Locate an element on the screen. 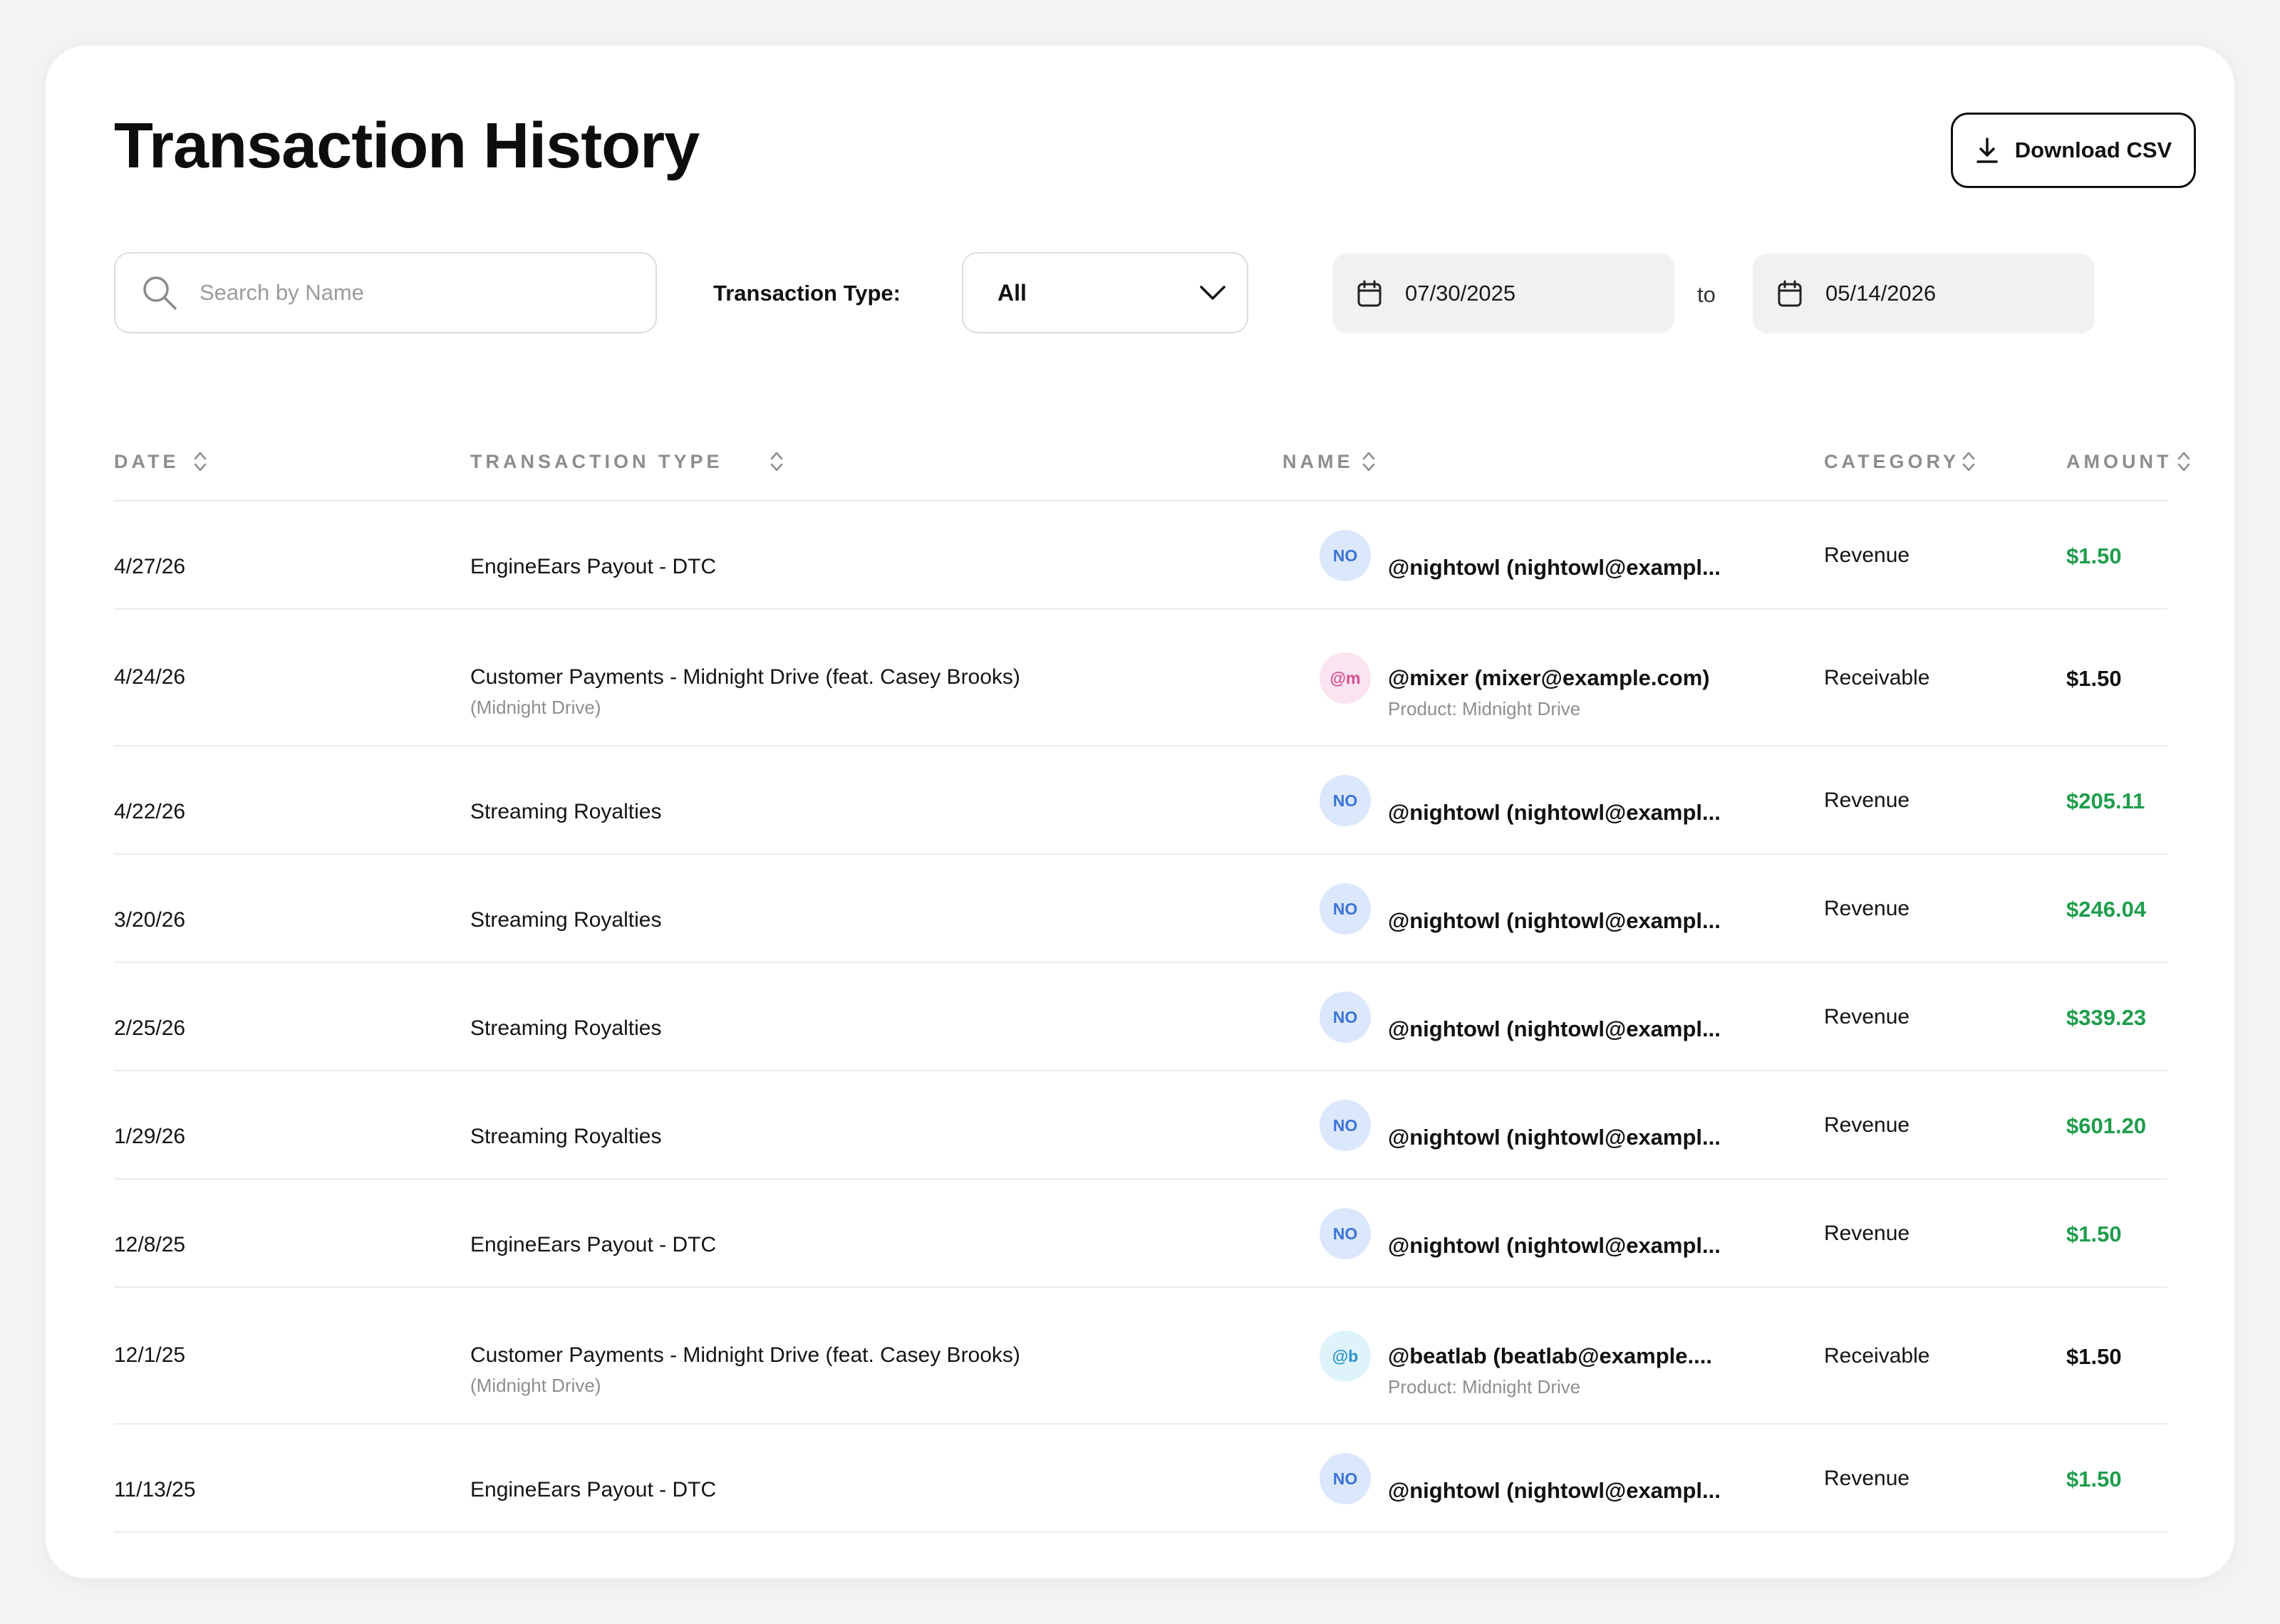  column-header-name: NAME is located at coordinates (1329, 461).